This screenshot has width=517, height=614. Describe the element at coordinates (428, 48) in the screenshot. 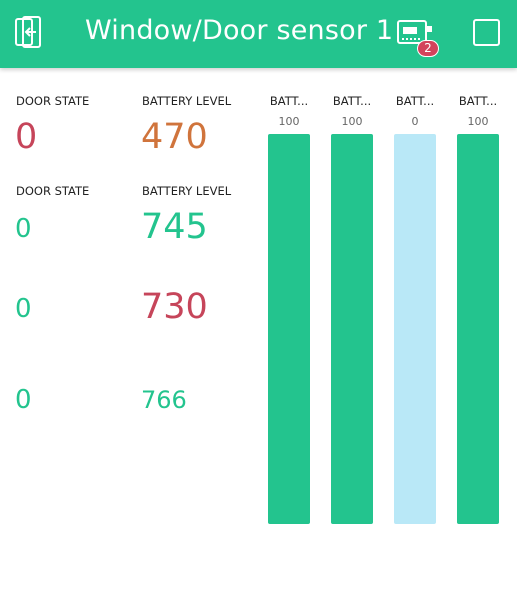

I see `device-badge: 2` at that location.